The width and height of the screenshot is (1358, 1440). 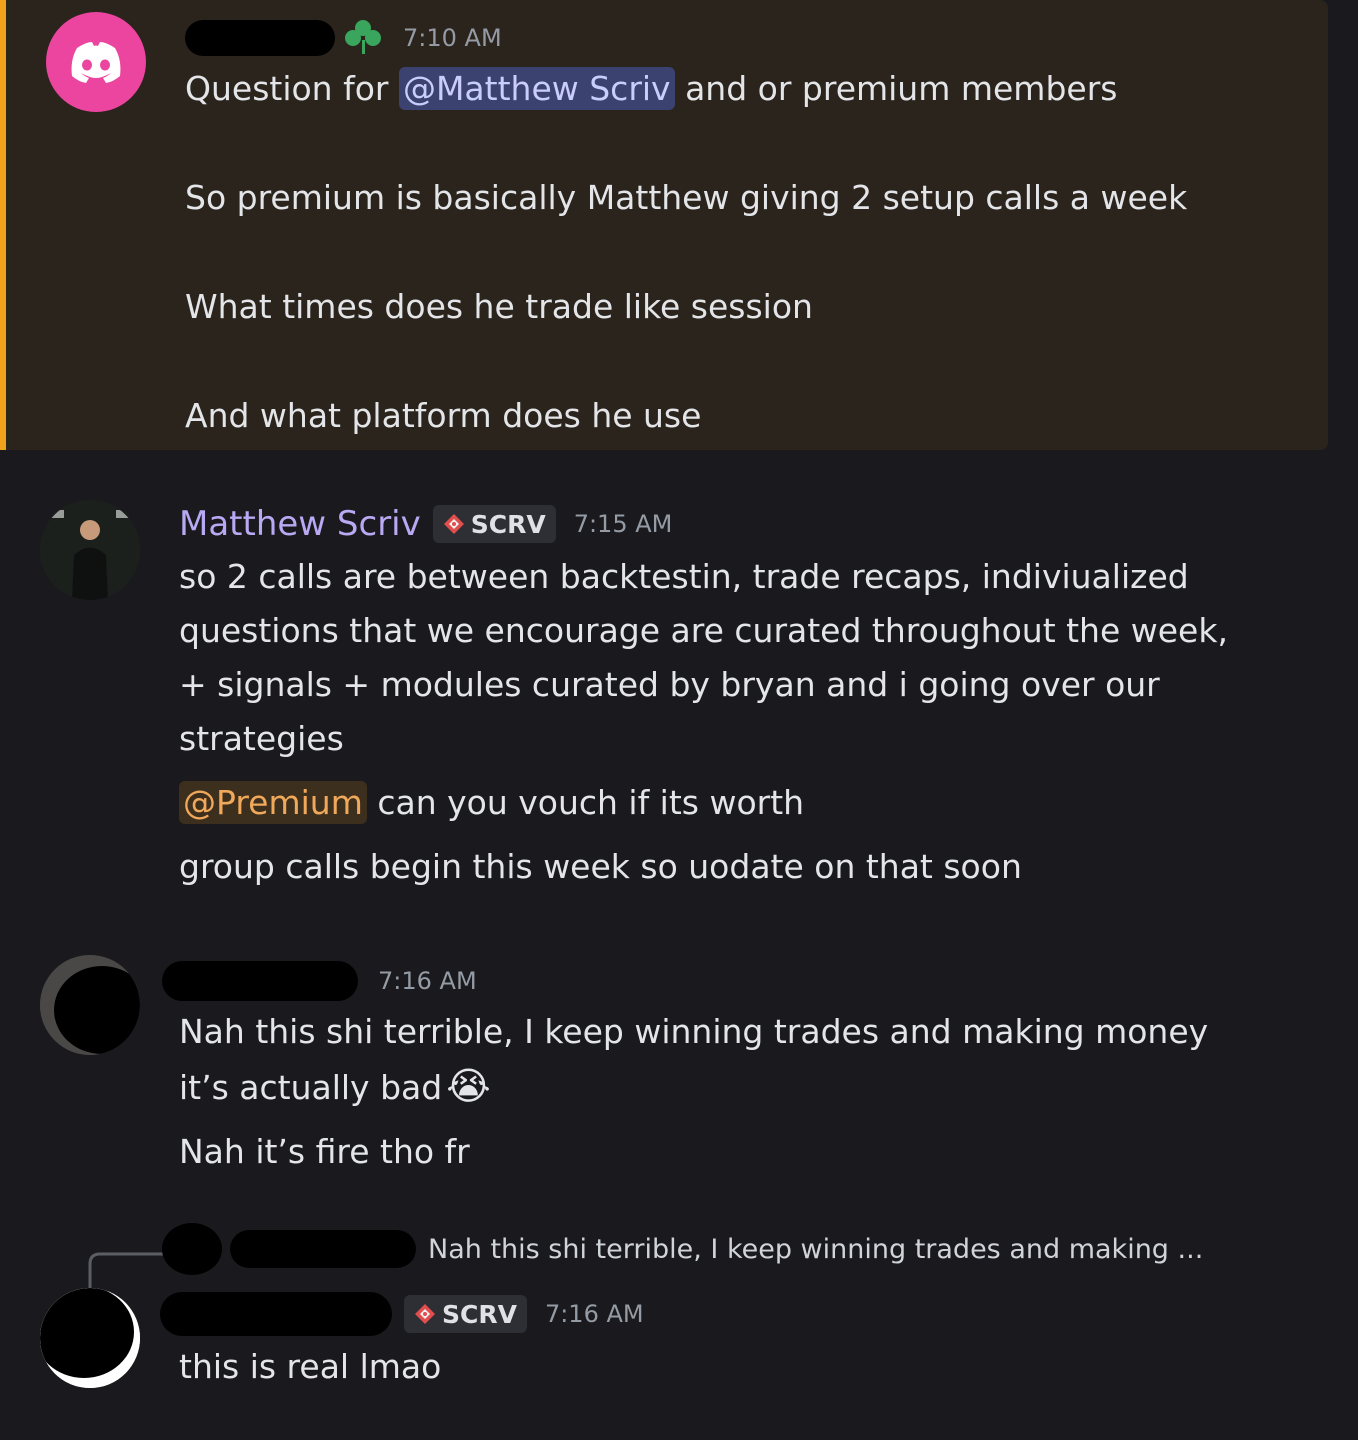 What do you see at coordinates (585, 802) in the screenshot?
I see `message-text: can you vouch if its worth` at bounding box center [585, 802].